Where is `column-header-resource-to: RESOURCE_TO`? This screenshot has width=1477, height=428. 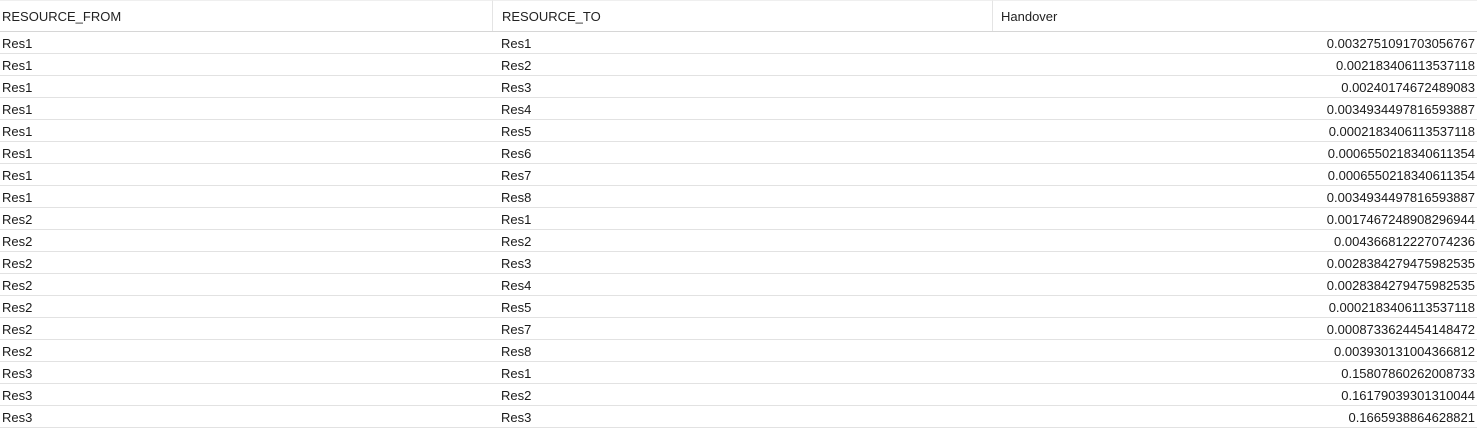
column-header-resource-to: RESOURCE_TO is located at coordinates (743, 15).